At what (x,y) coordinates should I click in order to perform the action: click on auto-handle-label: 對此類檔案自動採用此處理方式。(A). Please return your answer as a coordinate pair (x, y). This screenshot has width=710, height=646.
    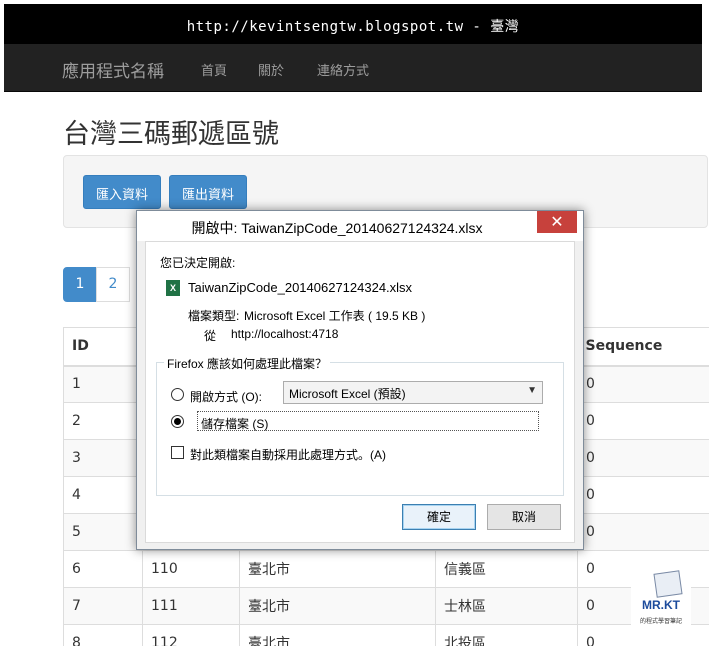
    Looking at the image, I should click on (288, 454).